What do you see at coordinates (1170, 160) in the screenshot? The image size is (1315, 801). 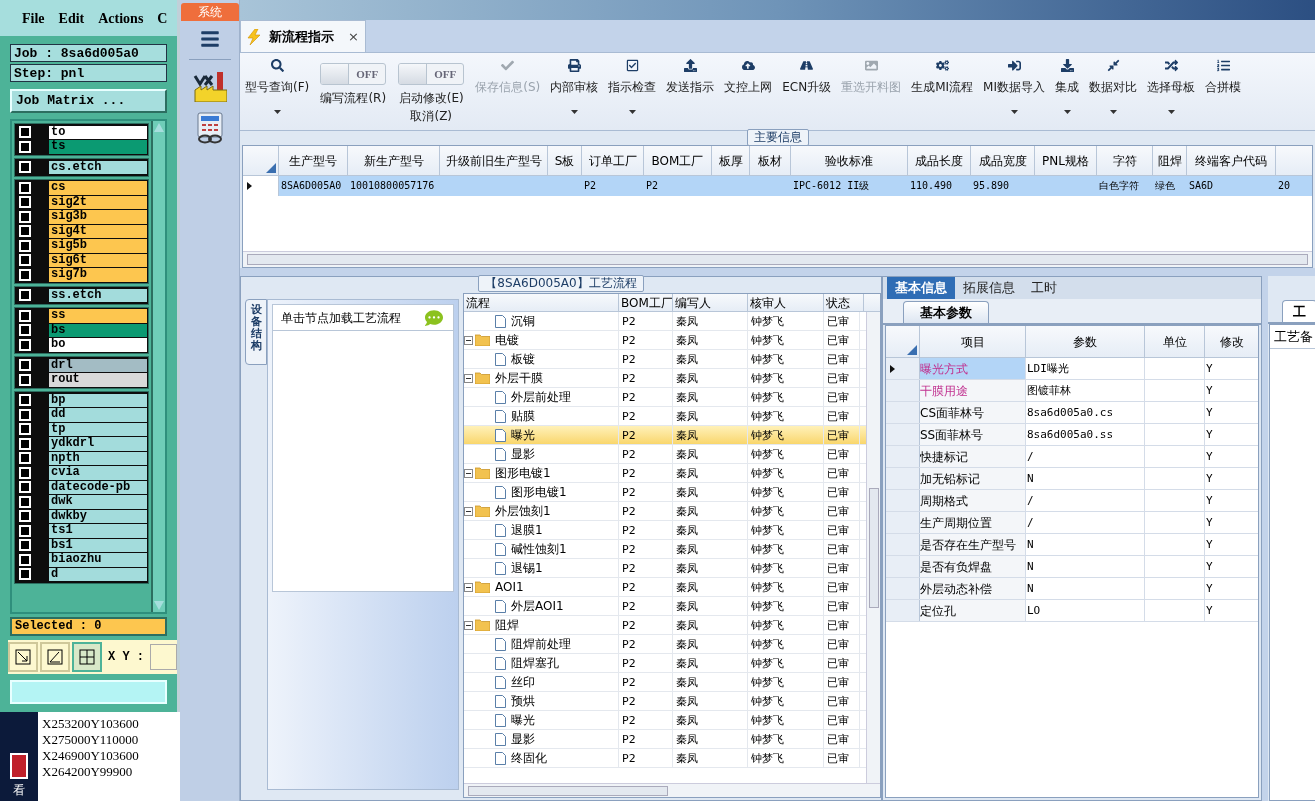 I see `column-header: 阻焊` at bounding box center [1170, 160].